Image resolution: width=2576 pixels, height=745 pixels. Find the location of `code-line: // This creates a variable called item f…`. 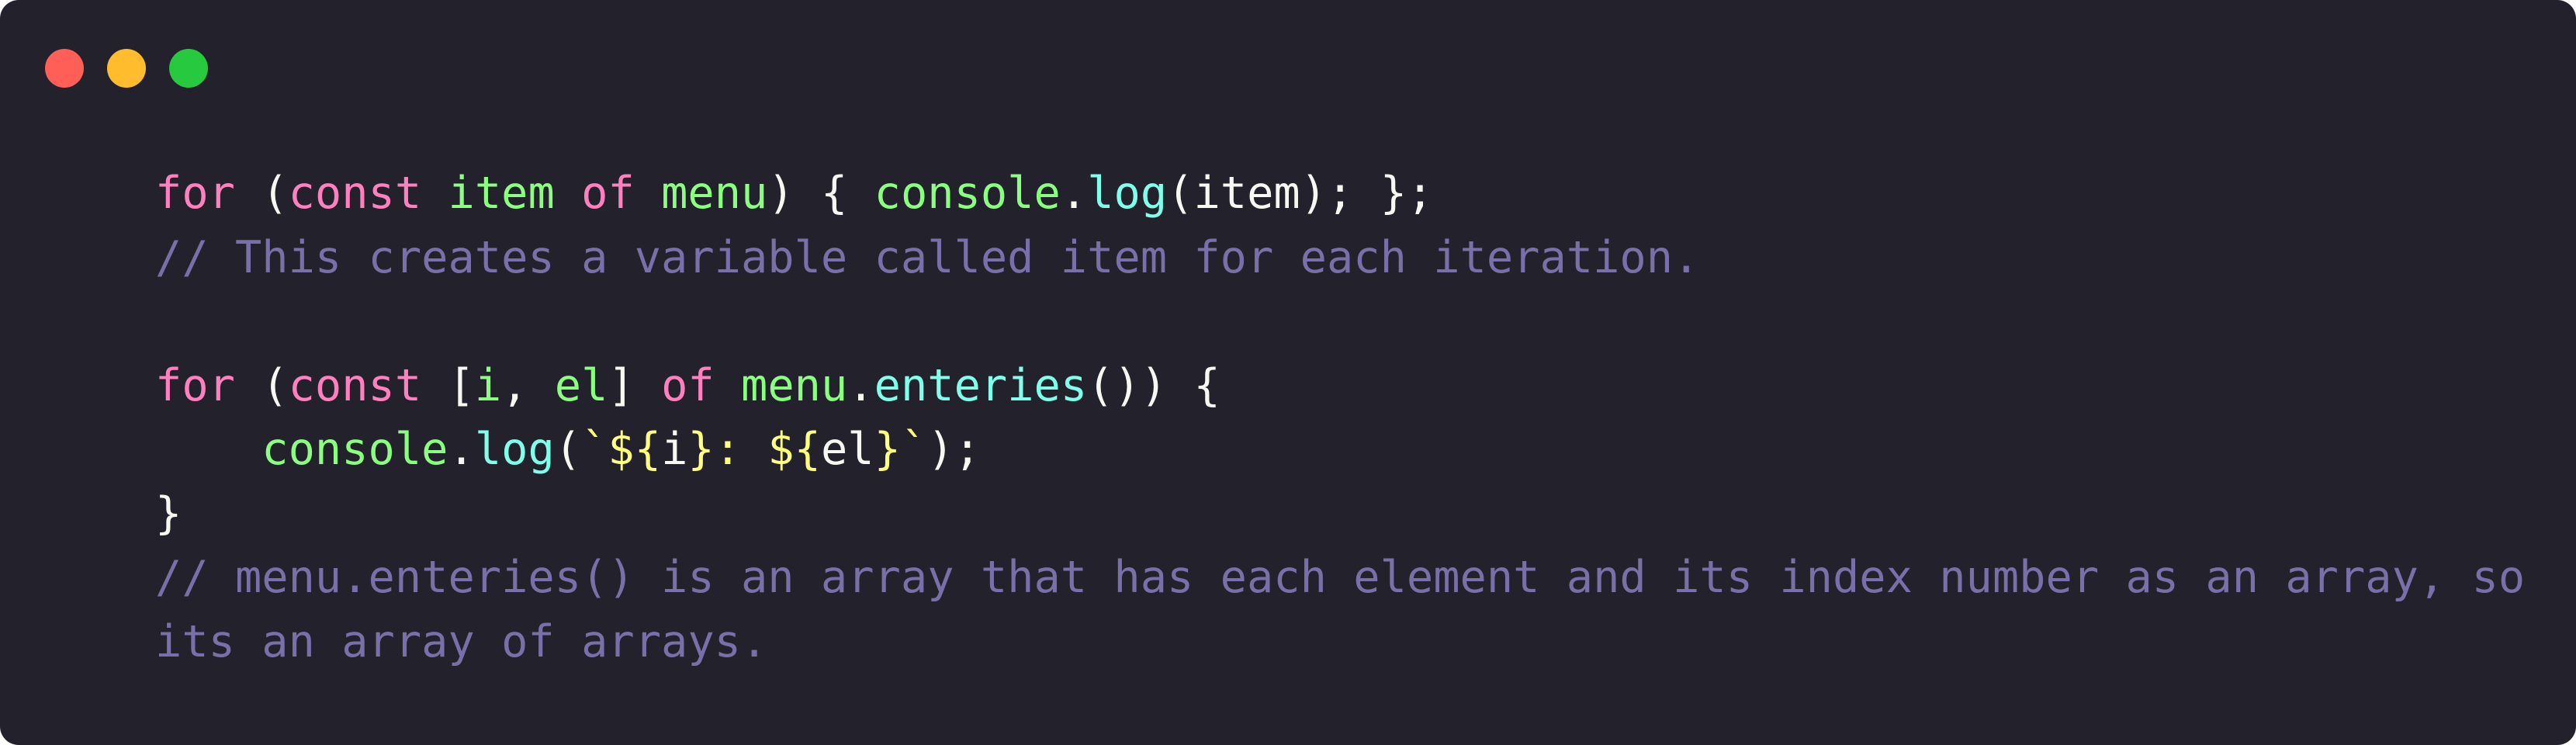

code-line: // This creates a variable called item f… is located at coordinates (1342, 258).